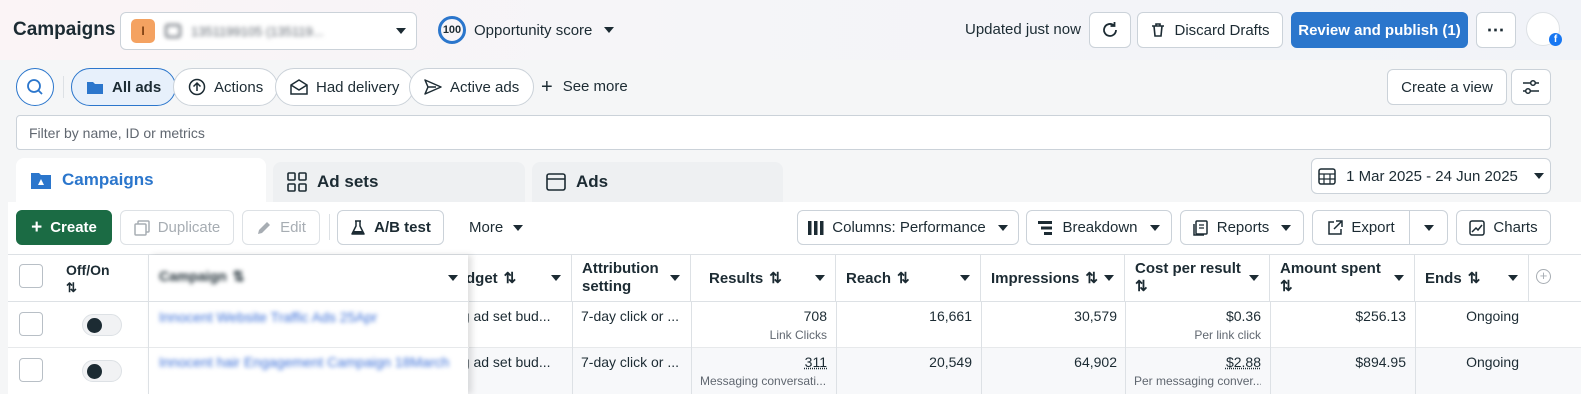 The image size is (1581, 394). What do you see at coordinates (1428, 227) in the screenshot?
I see `export-dropdown` at bounding box center [1428, 227].